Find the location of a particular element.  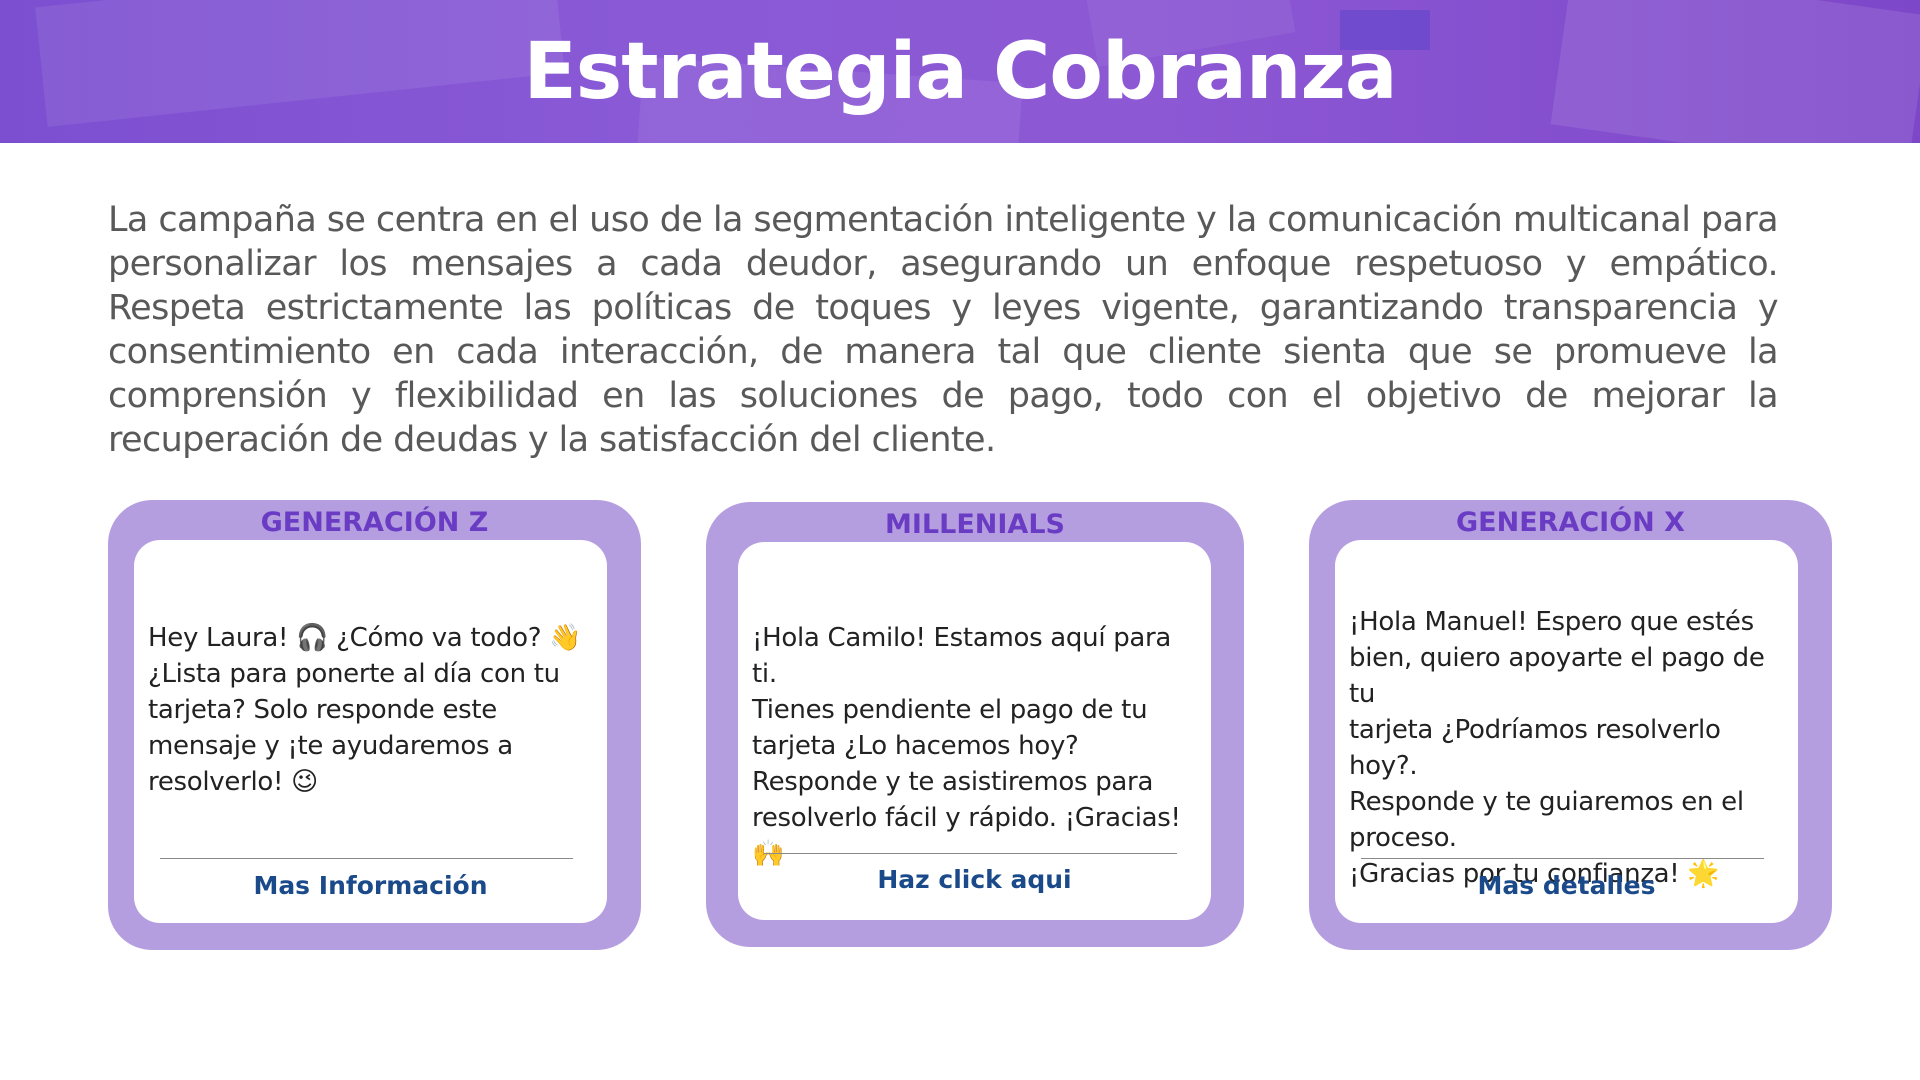

haz-click-aqui-link: Haz click aqui is located at coordinates (974, 880).